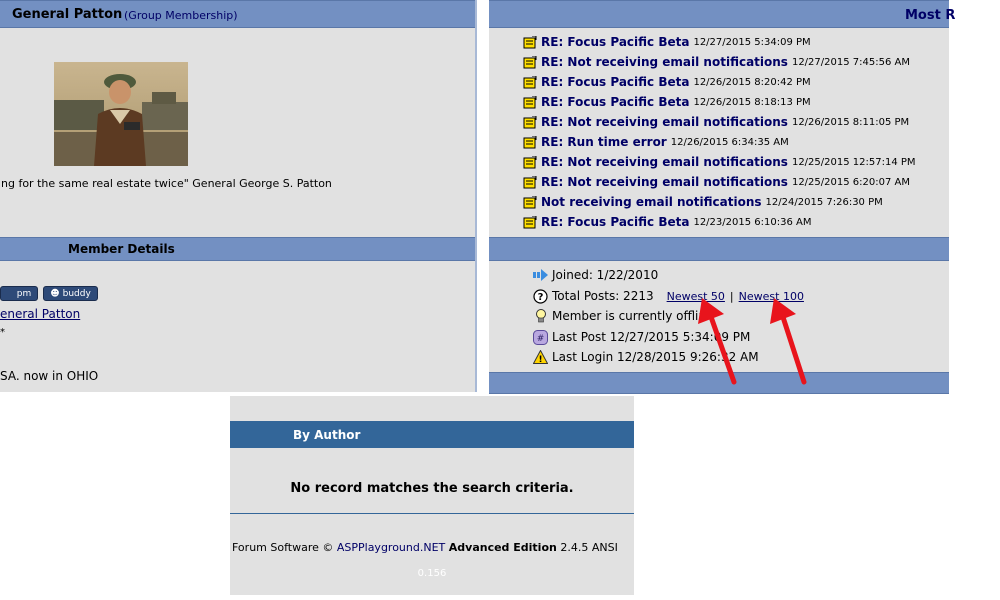 This screenshot has height=600, width=1000. Describe the element at coordinates (604, 142) in the screenshot. I see `post-title-link: RE: Run time error` at that location.